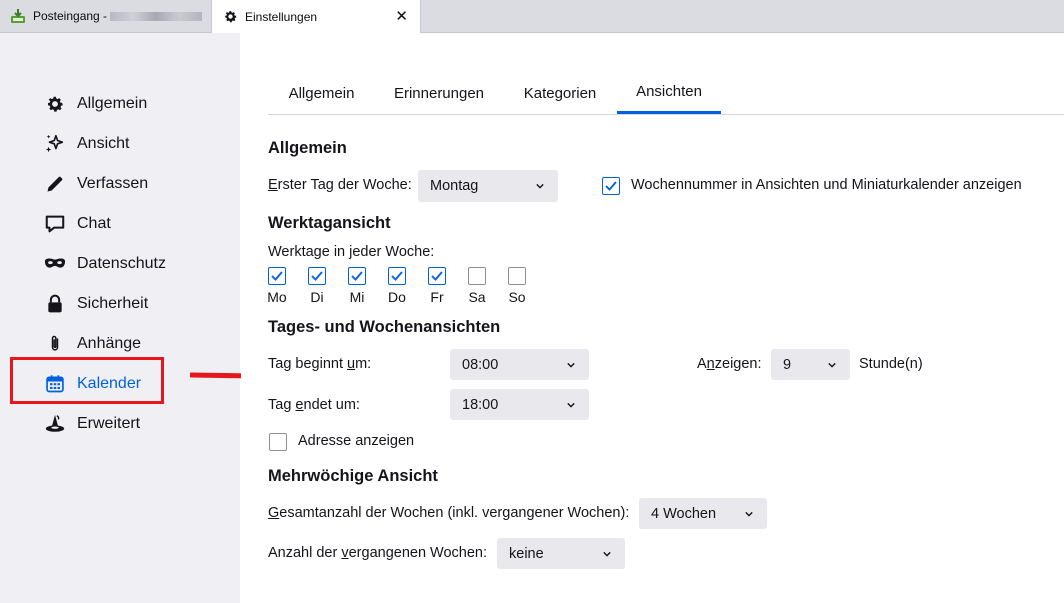  I want to click on workday-label: Sa, so click(477, 297).